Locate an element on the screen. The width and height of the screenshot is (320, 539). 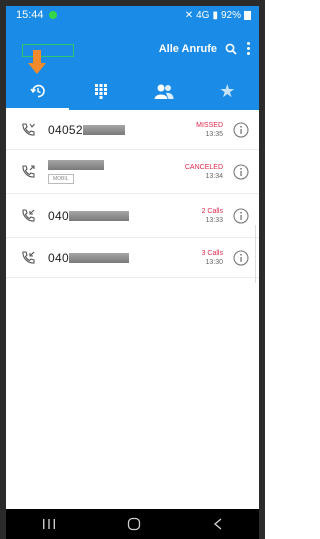
back-icon is located at coordinates (218, 524).